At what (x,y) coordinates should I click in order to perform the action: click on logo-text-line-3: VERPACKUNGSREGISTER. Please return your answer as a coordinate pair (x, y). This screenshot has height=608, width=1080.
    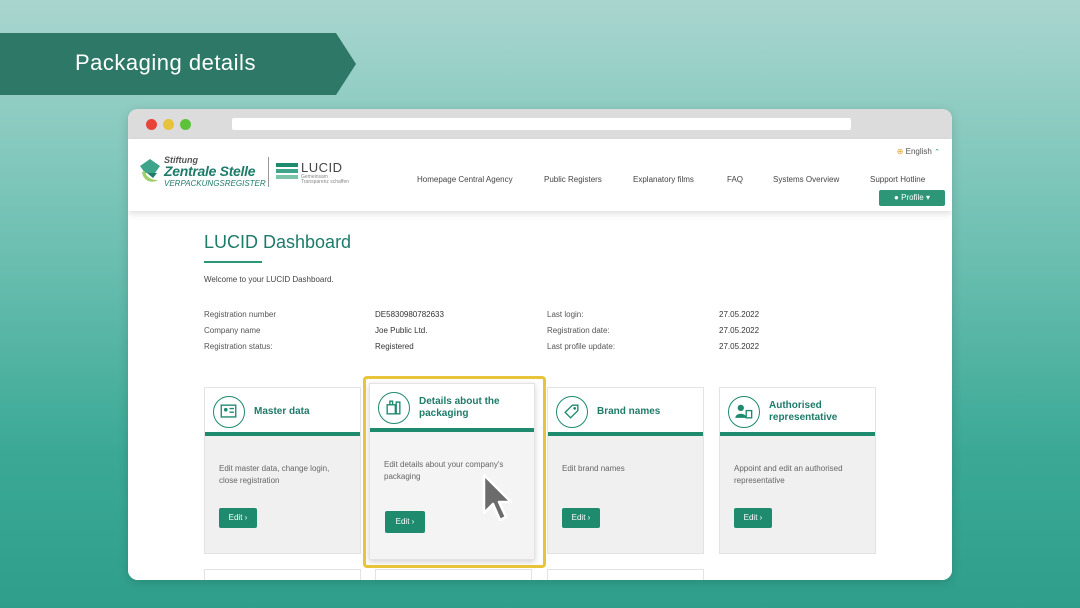
    Looking at the image, I should click on (215, 183).